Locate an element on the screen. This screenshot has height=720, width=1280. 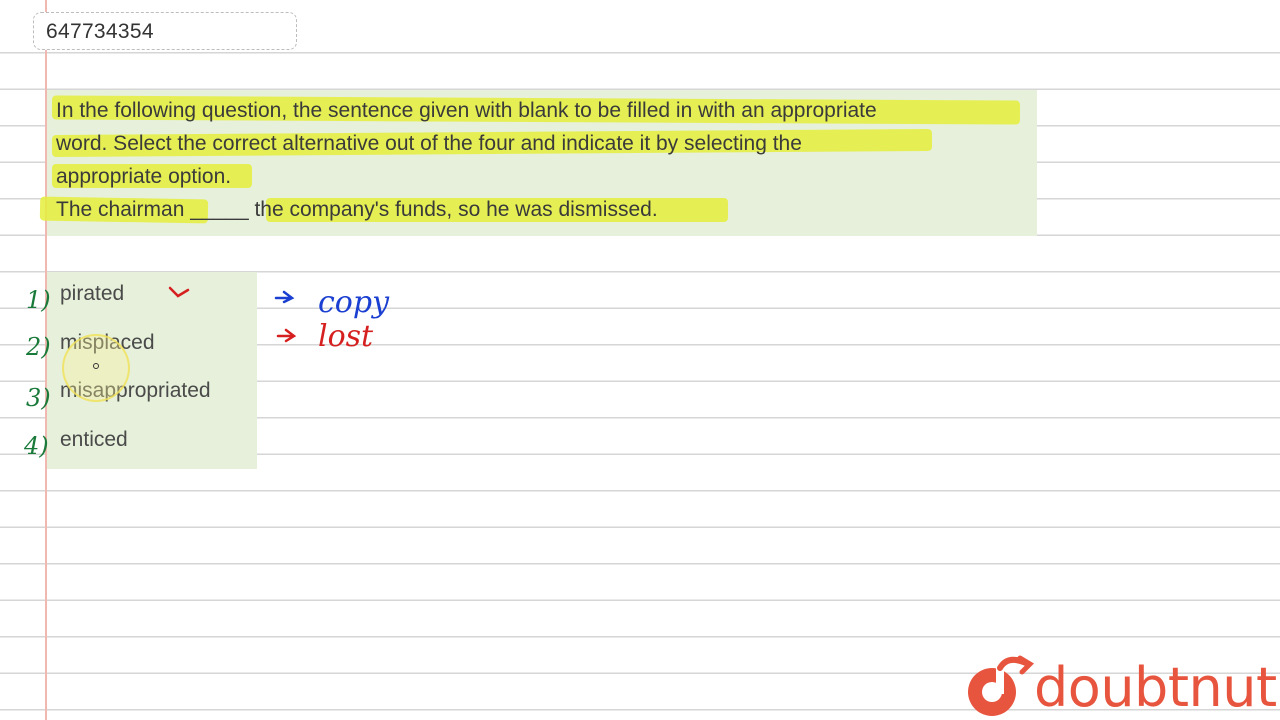
annotation-copy: copy is located at coordinates (354, 302).